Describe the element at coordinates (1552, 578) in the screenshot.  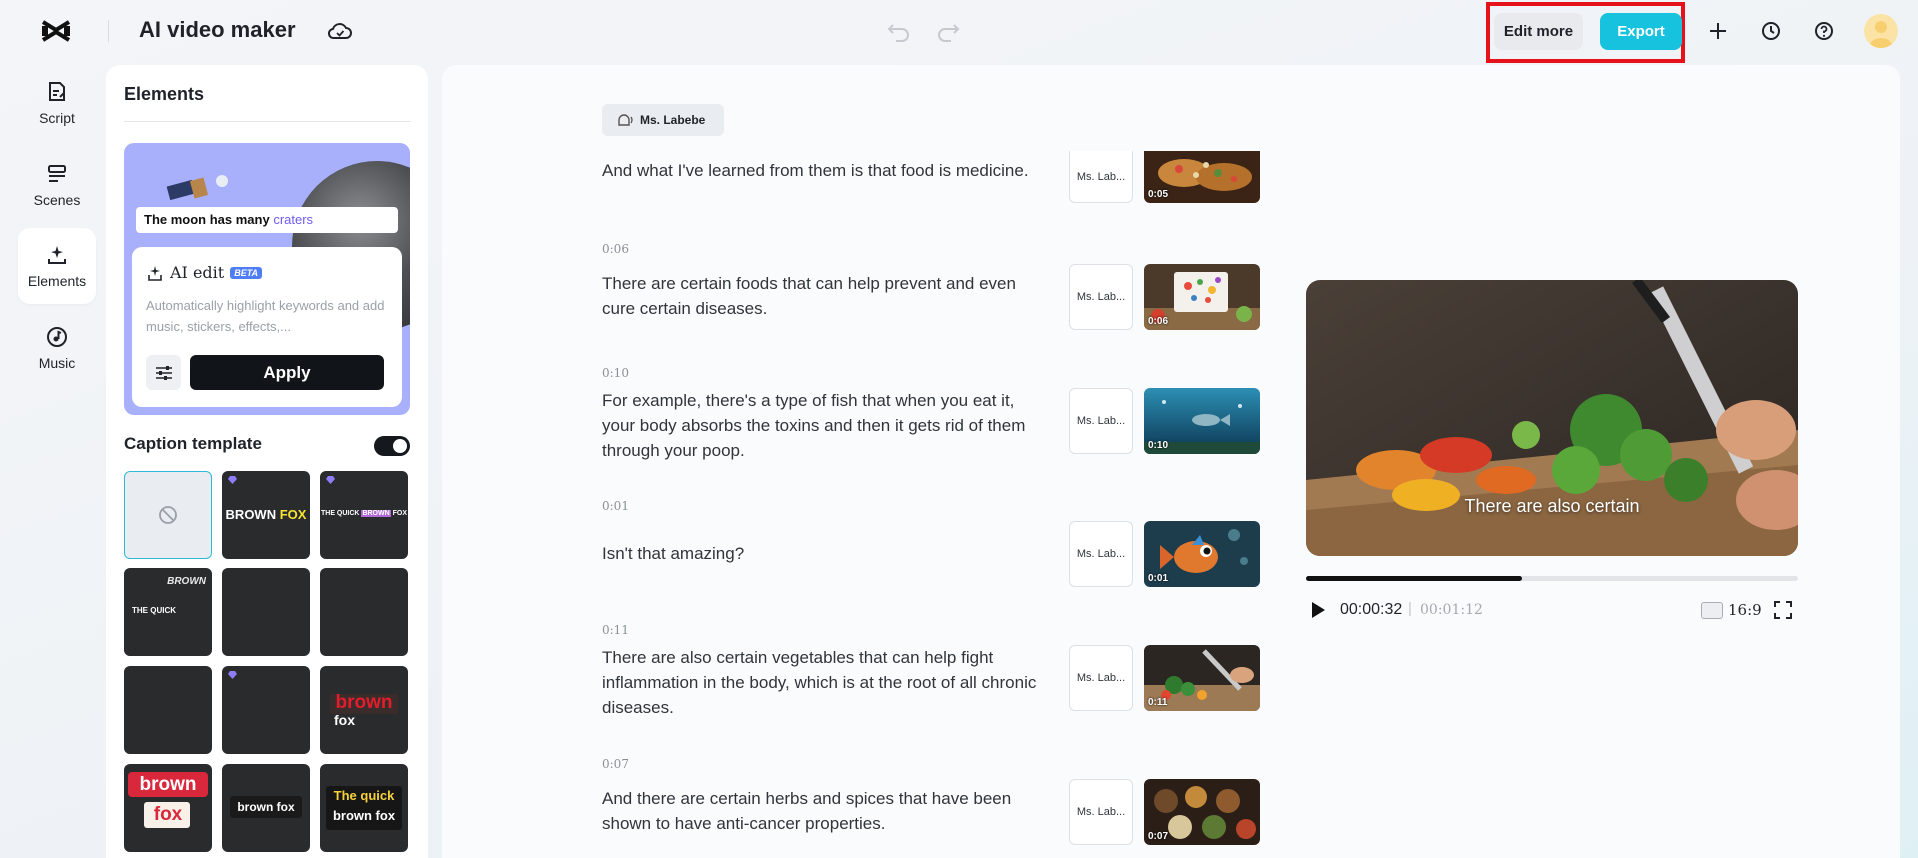
I see `playback-progress-bar` at that location.